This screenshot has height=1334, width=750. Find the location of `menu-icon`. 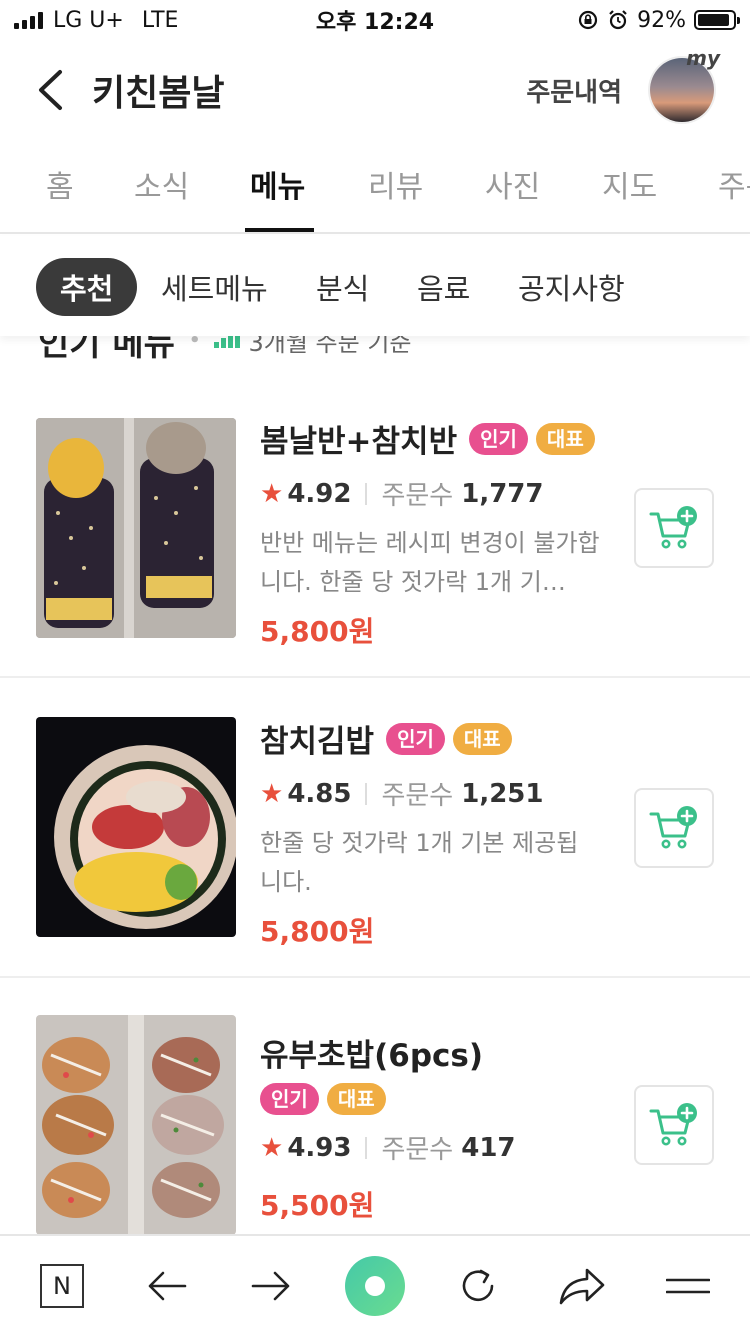

menu-icon is located at coordinates (688, 1286).